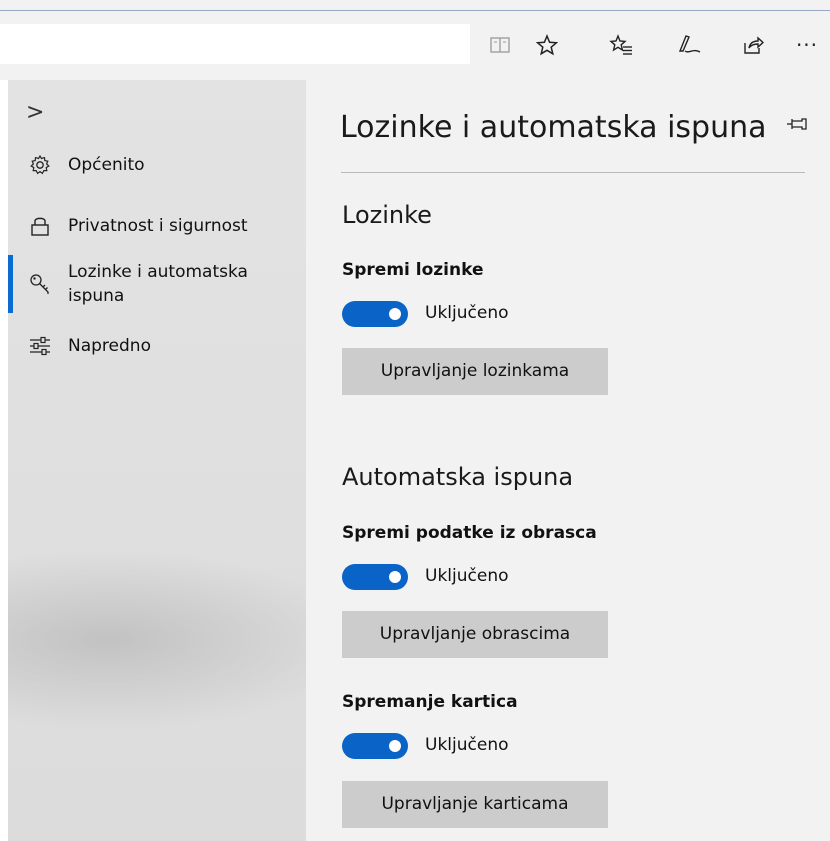  What do you see at coordinates (40, 165) in the screenshot?
I see `gear-icon` at bounding box center [40, 165].